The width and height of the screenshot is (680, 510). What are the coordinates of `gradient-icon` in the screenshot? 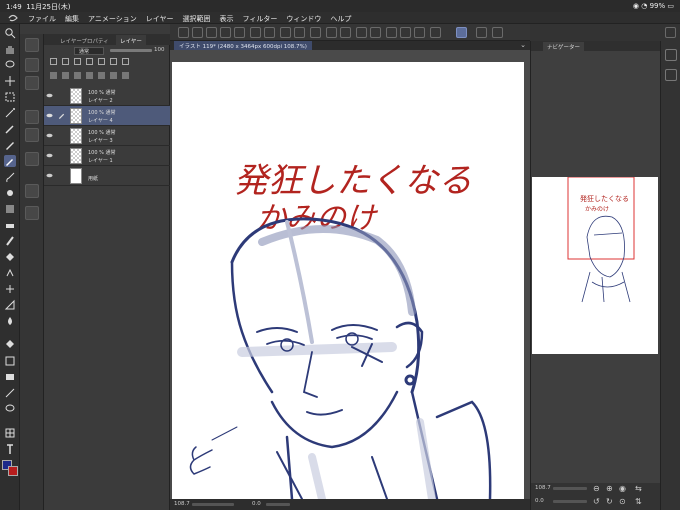 It's located at (10, 273).